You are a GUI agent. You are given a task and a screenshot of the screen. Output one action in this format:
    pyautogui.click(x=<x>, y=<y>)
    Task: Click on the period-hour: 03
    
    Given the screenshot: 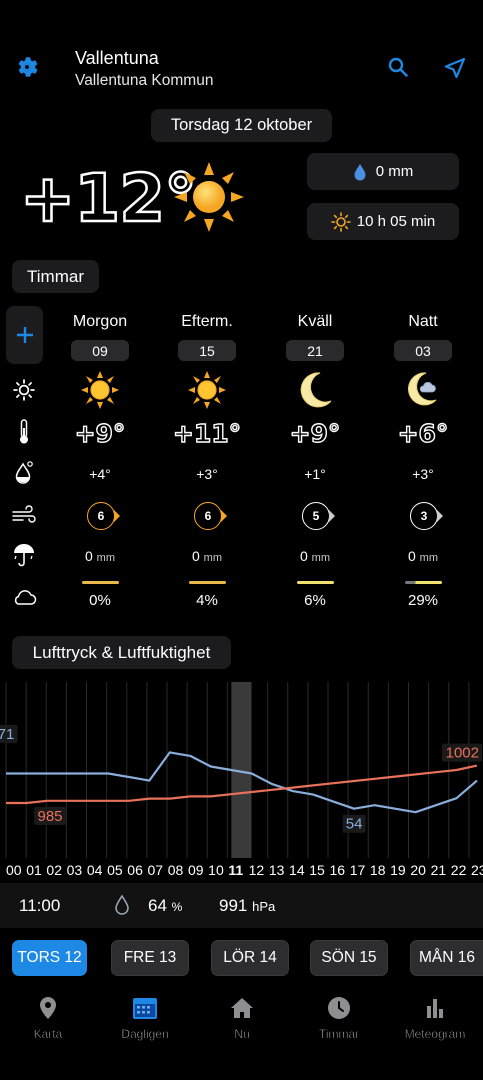 What is the action you would take?
    pyautogui.click(x=423, y=350)
    